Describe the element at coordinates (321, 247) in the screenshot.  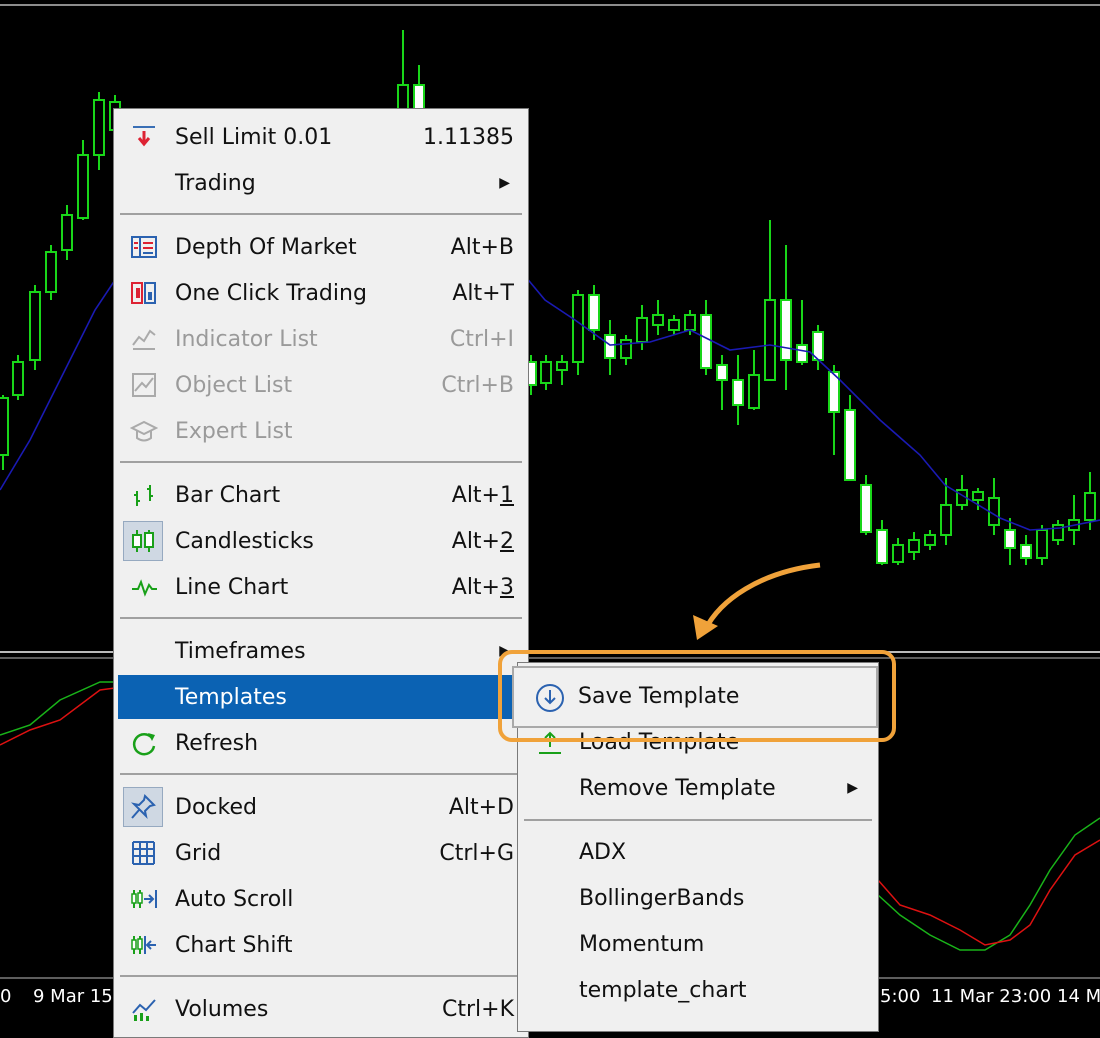
I see `menu-item-depth-of-market: Depth Of Market Alt+B` at that location.